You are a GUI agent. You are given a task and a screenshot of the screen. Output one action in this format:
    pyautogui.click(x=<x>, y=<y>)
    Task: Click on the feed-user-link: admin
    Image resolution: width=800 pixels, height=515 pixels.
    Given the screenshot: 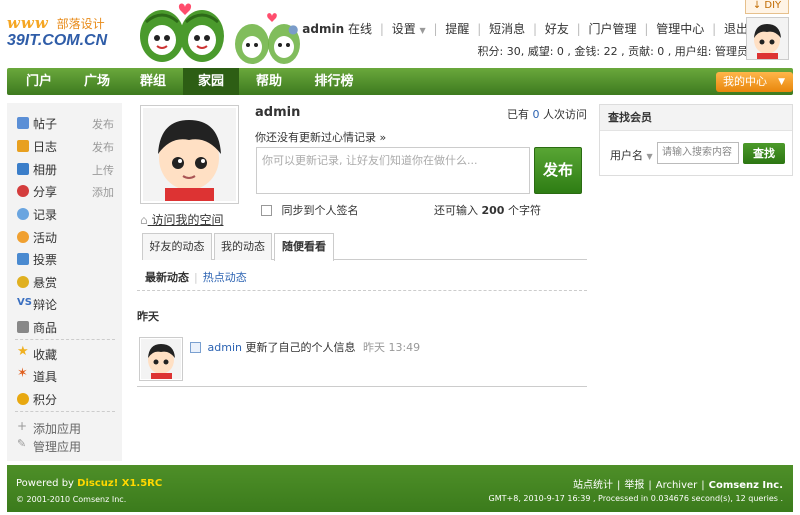 What is the action you would take?
    pyautogui.click(x=225, y=347)
    